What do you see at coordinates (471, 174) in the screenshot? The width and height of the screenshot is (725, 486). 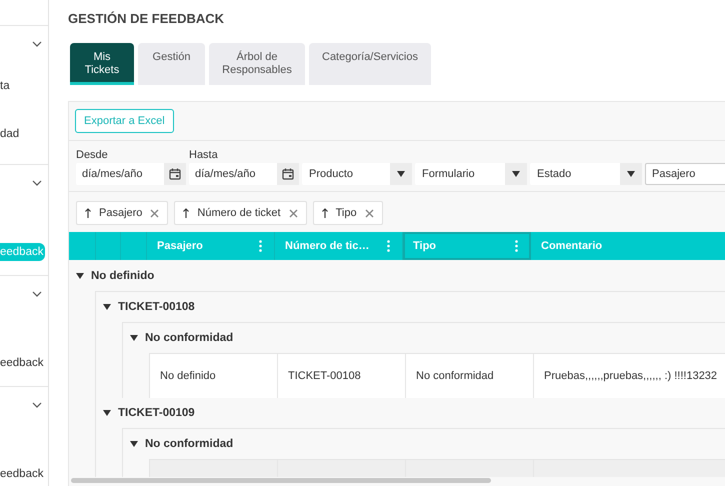 I see `dropdown: Formulario` at bounding box center [471, 174].